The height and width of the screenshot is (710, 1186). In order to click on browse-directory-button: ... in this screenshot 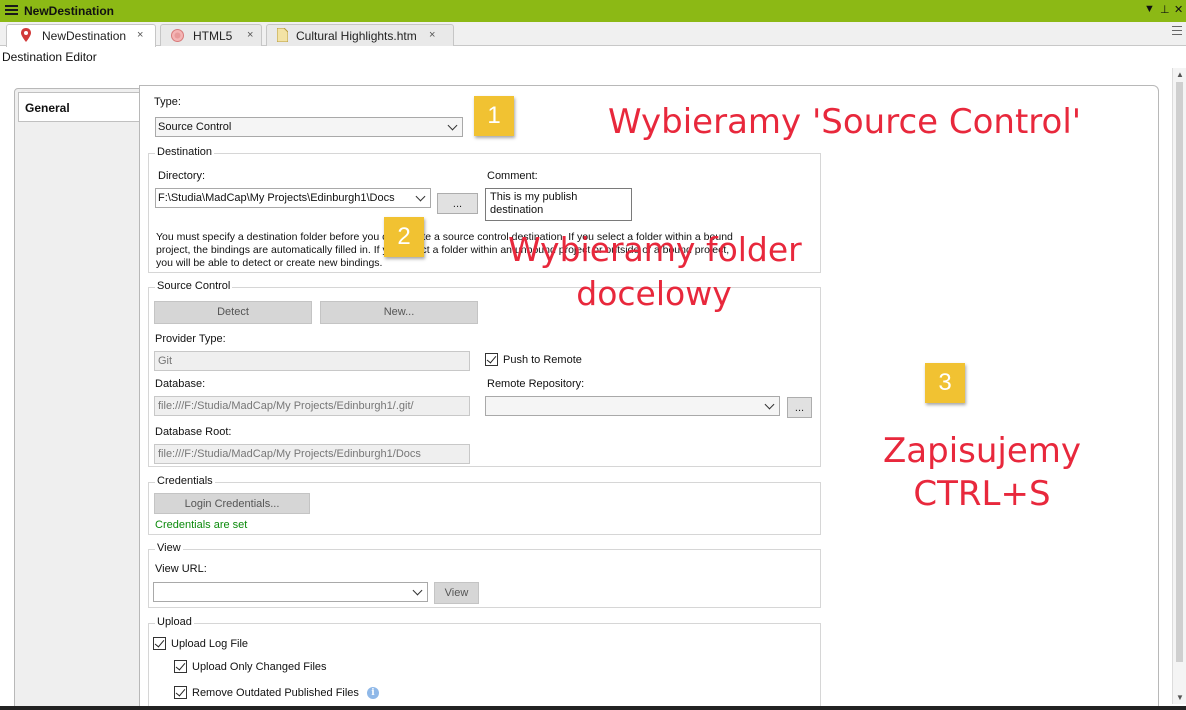, I will do `click(457, 203)`.